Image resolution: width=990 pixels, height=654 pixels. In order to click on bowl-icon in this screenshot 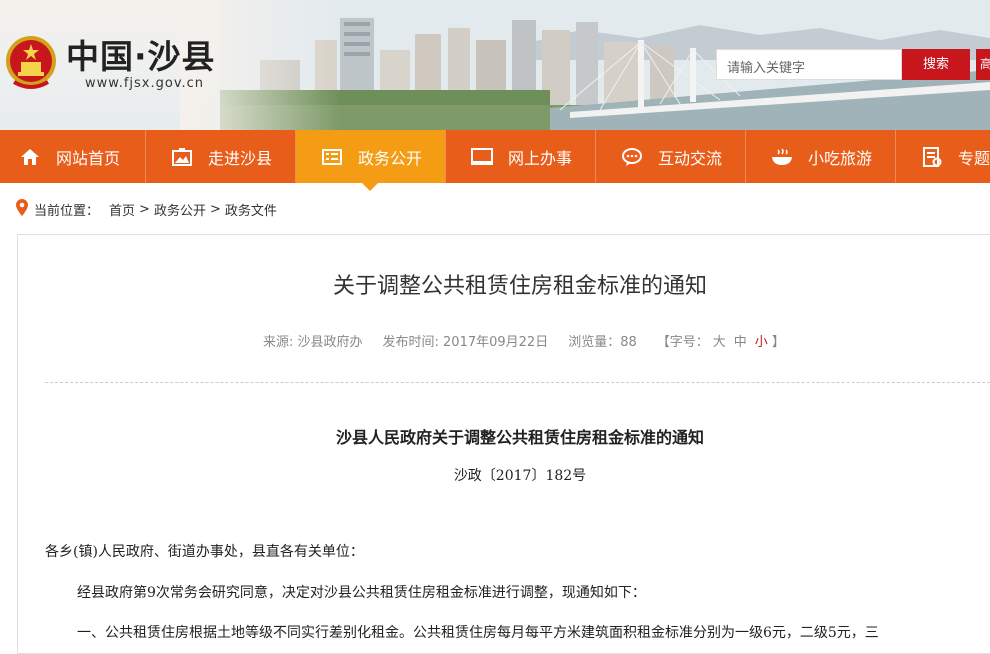, I will do `click(782, 157)`.